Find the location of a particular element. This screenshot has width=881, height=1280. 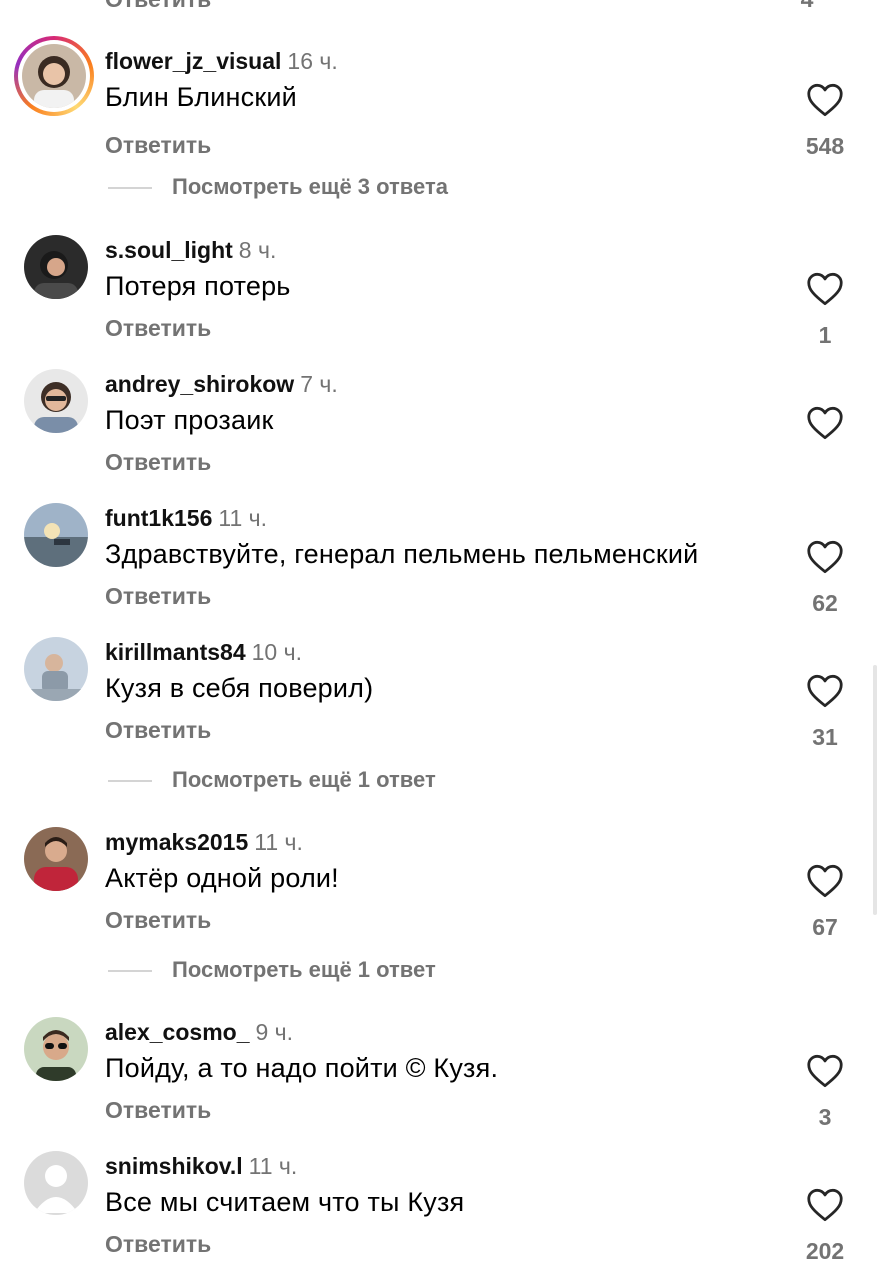

like-count: 4 is located at coordinates (807, 6).